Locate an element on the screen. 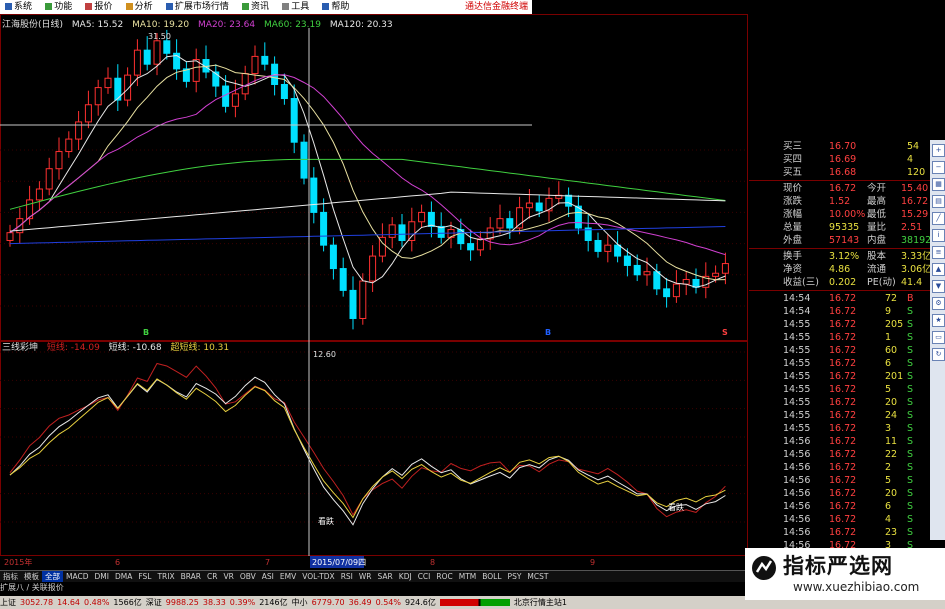 The image size is (945, 609). menu-analysis: 分析 is located at coordinates (139, 7).